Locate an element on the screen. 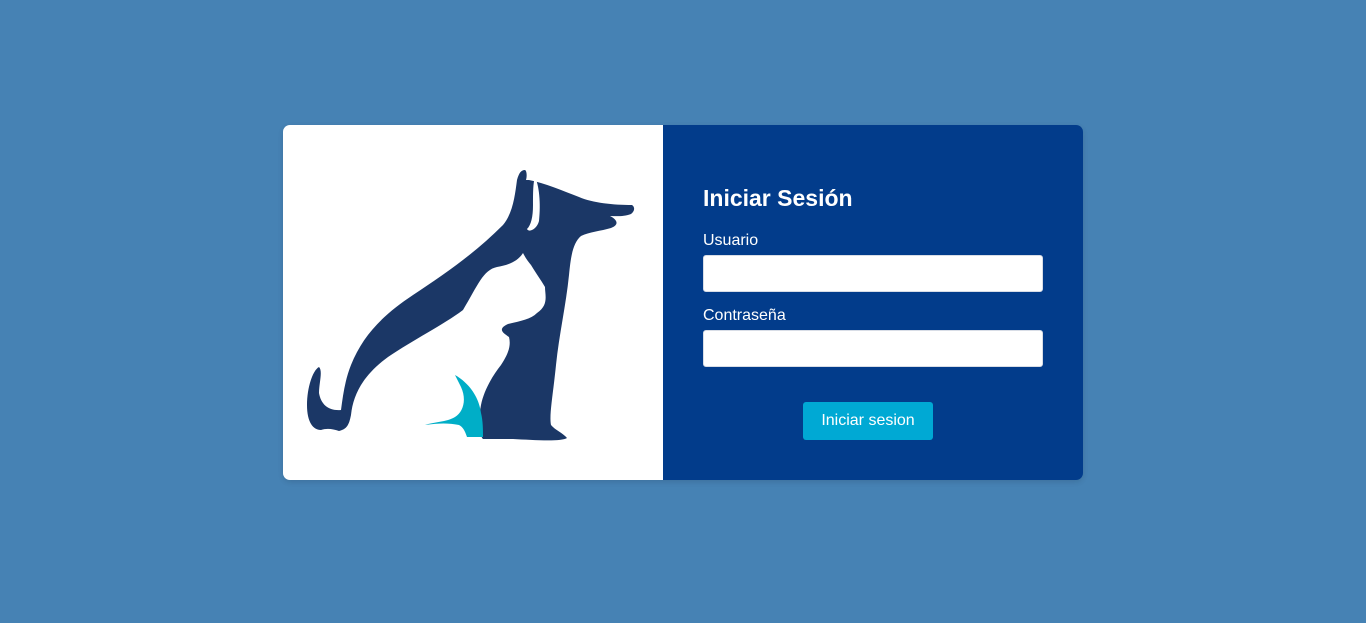  password-label: Contraseña is located at coordinates (744, 315).